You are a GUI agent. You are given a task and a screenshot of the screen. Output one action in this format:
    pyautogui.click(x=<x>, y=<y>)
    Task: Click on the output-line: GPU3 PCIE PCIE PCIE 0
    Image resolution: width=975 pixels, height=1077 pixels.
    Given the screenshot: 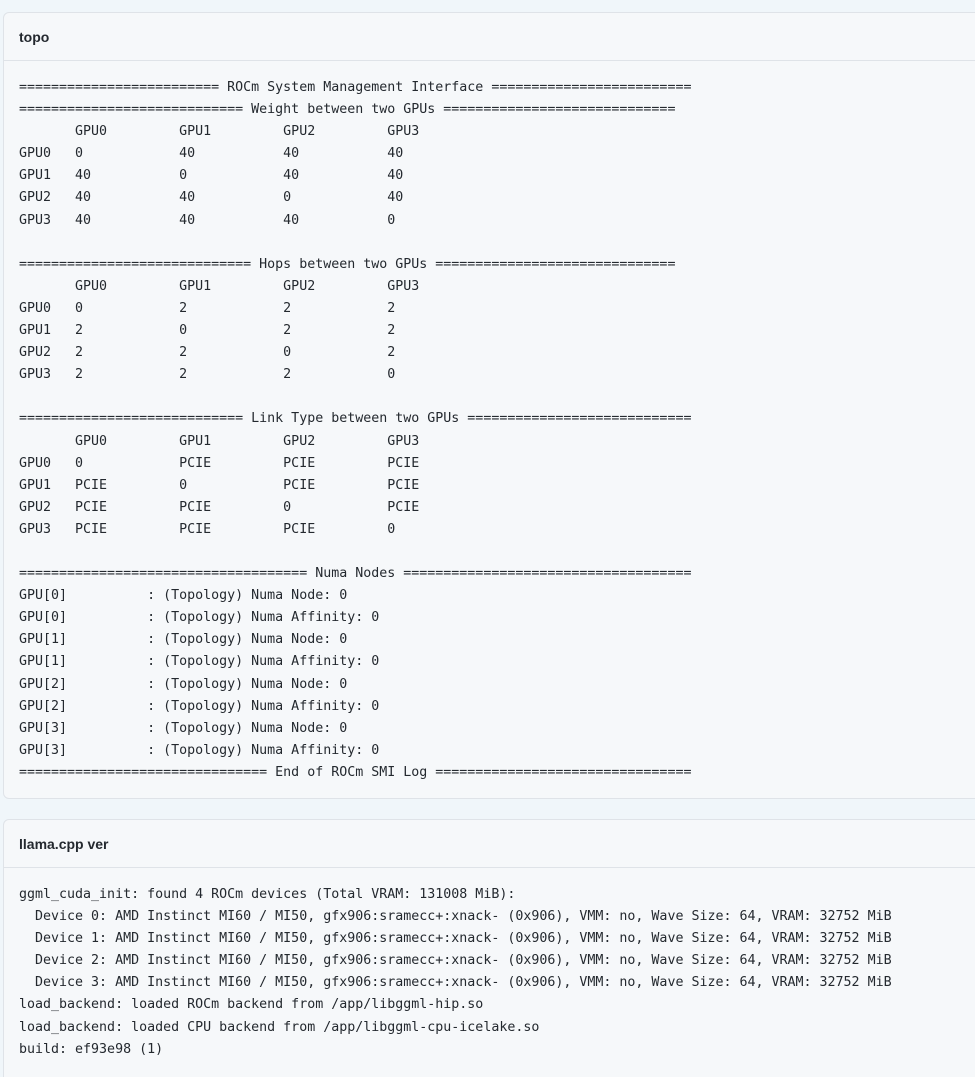 What is the action you would take?
    pyautogui.click(x=207, y=529)
    